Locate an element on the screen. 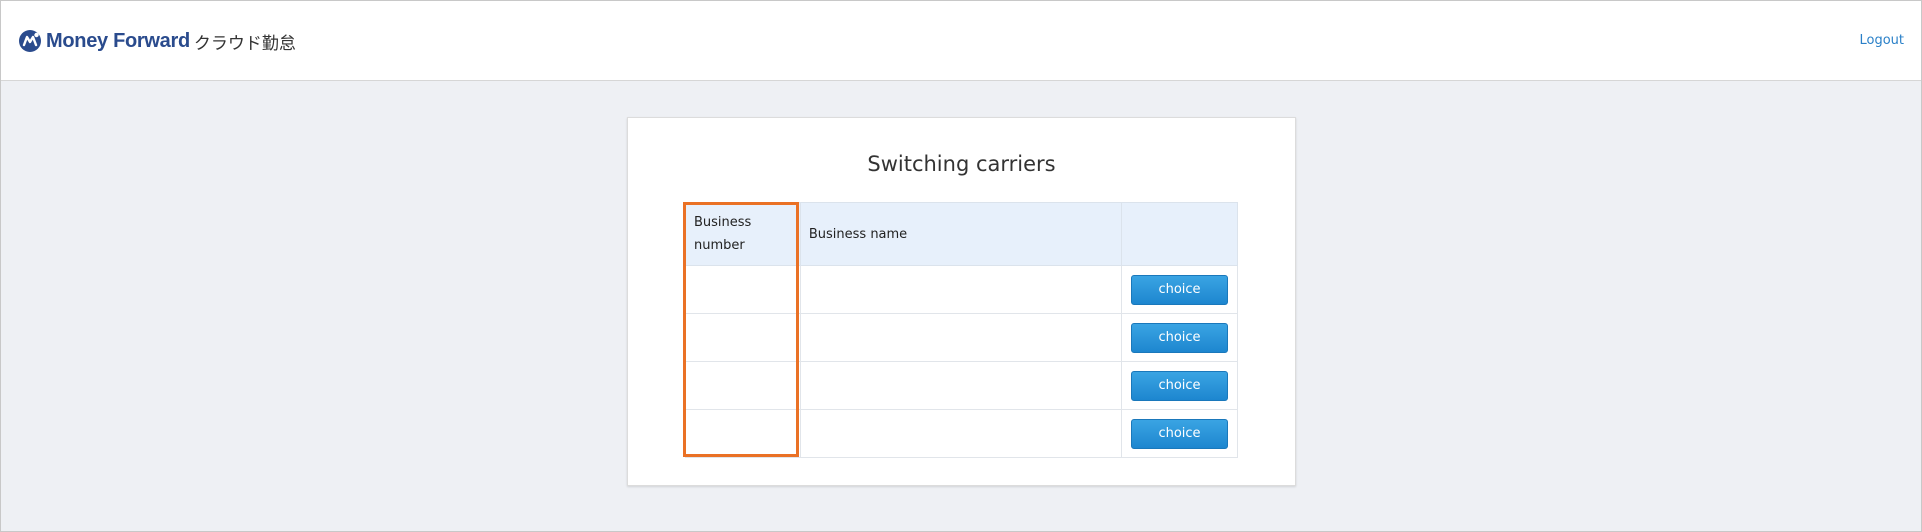  brand-name: Money Forward is located at coordinates (118, 40).